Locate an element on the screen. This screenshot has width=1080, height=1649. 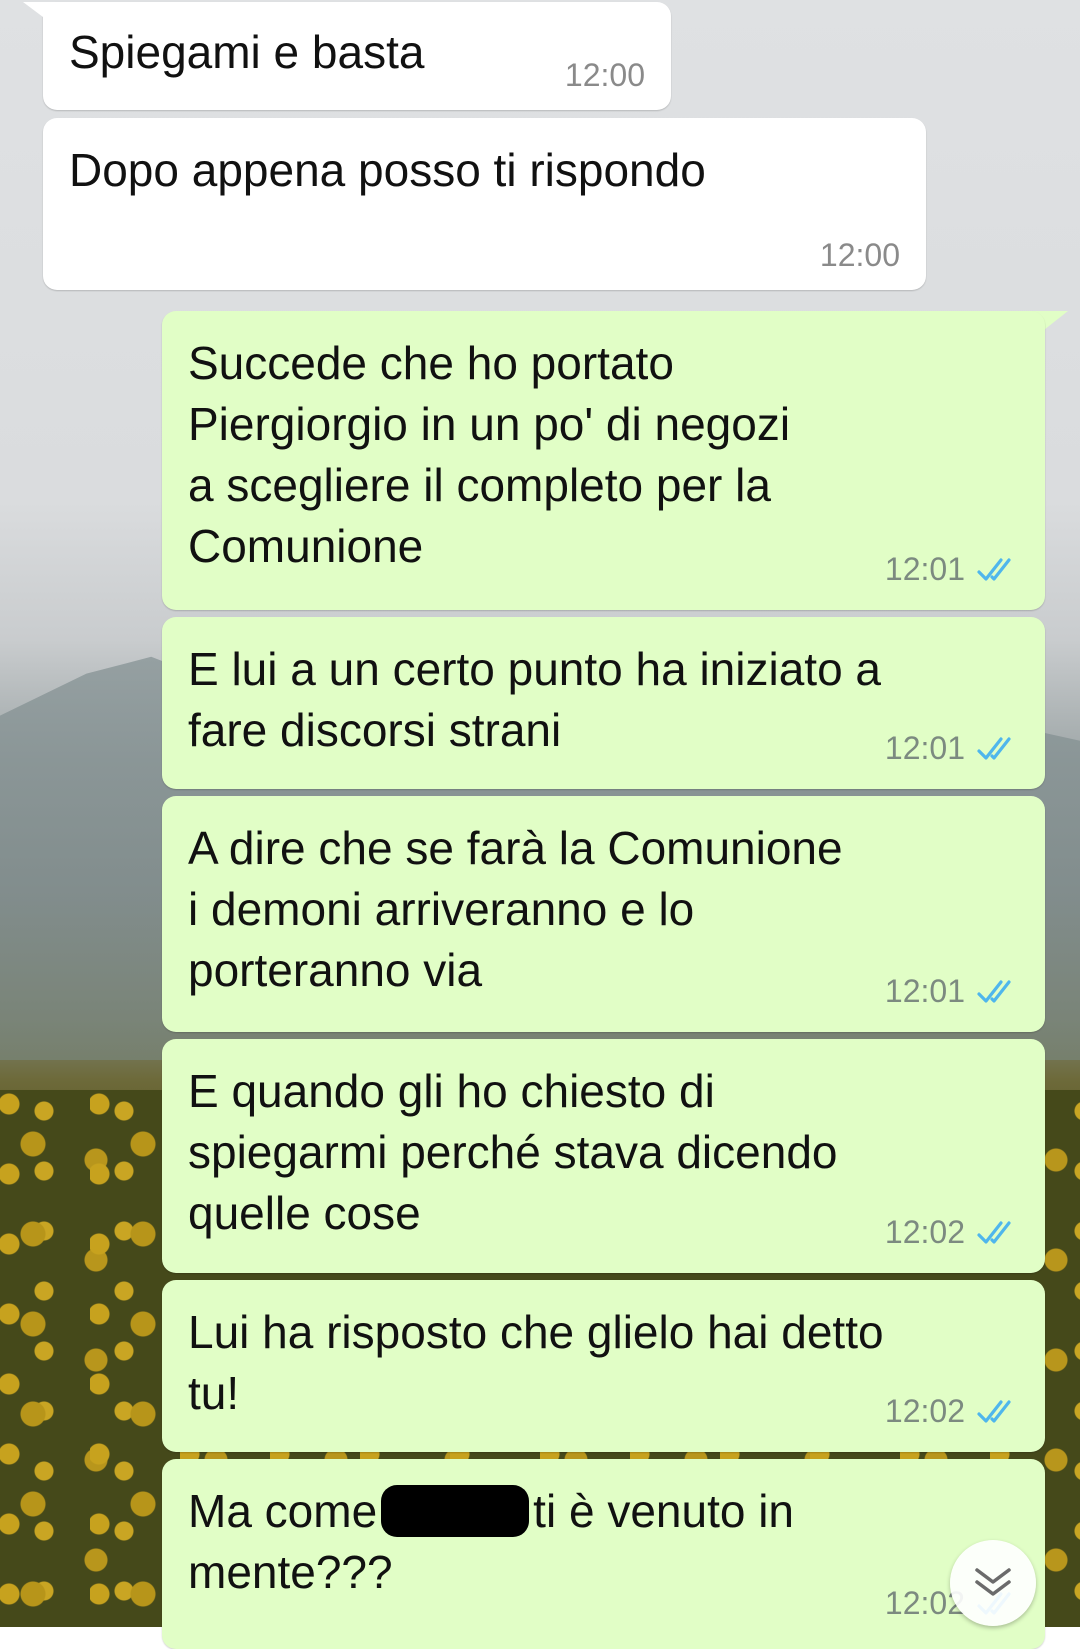
incoming-message: Dopo appena posso ti rispondo 12:00 is located at coordinates (484, 204).